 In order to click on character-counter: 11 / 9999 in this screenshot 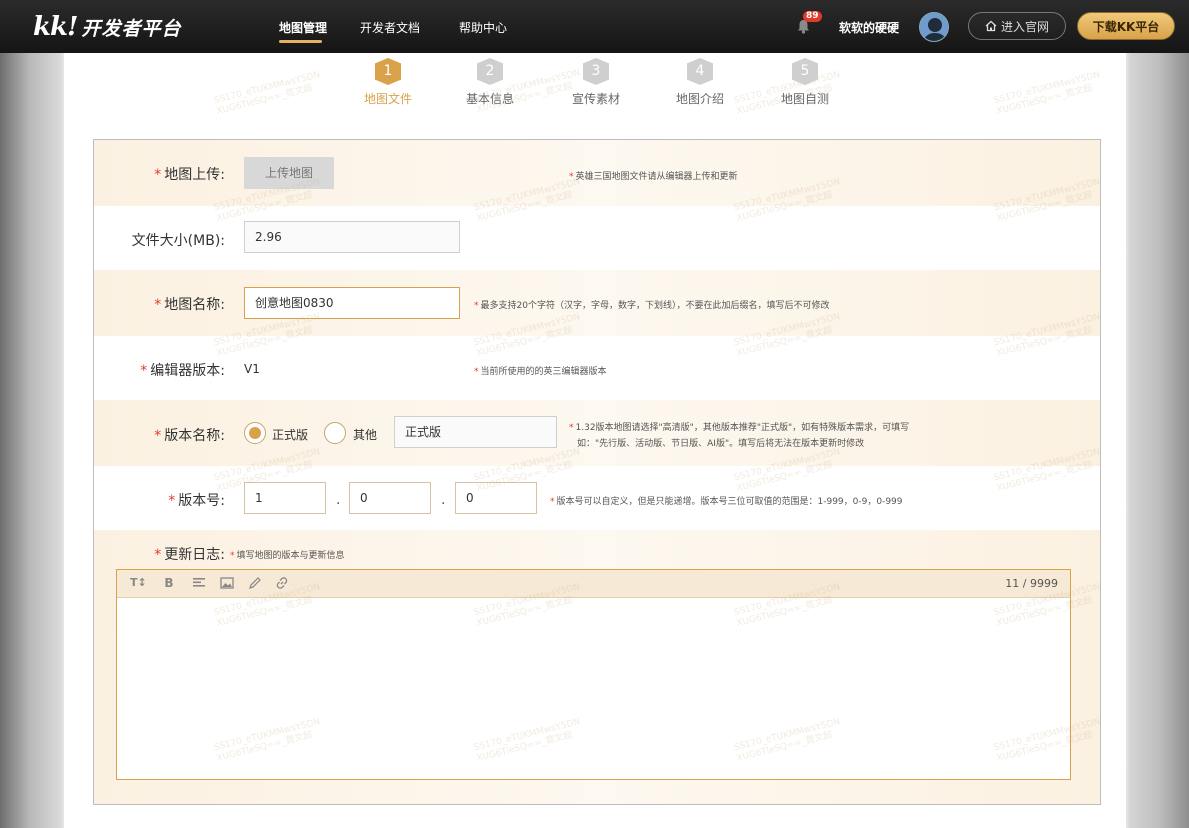, I will do `click(1031, 583)`.